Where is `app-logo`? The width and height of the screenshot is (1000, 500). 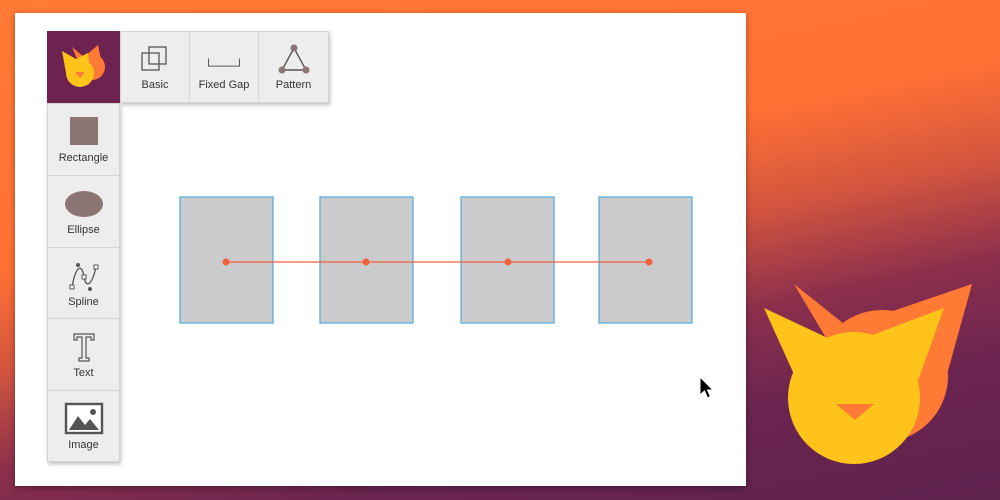
app-logo is located at coordinates (83, 67).